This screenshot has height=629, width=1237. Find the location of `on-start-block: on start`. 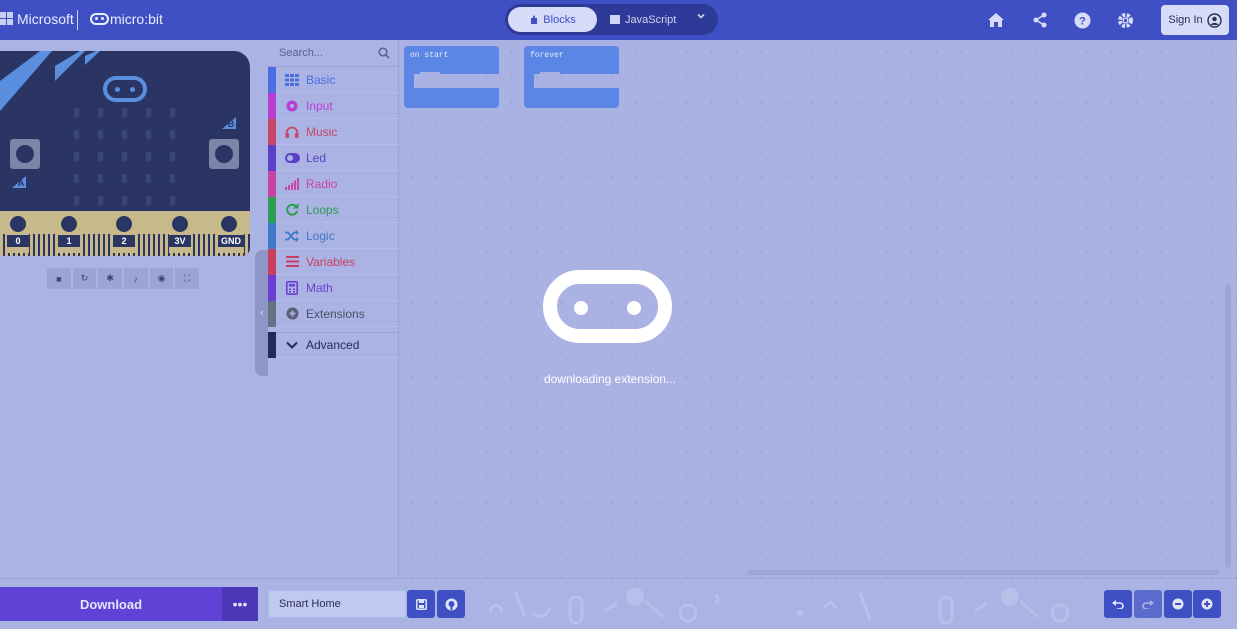

on-start-block: on start is located at coordinates (451, 77).